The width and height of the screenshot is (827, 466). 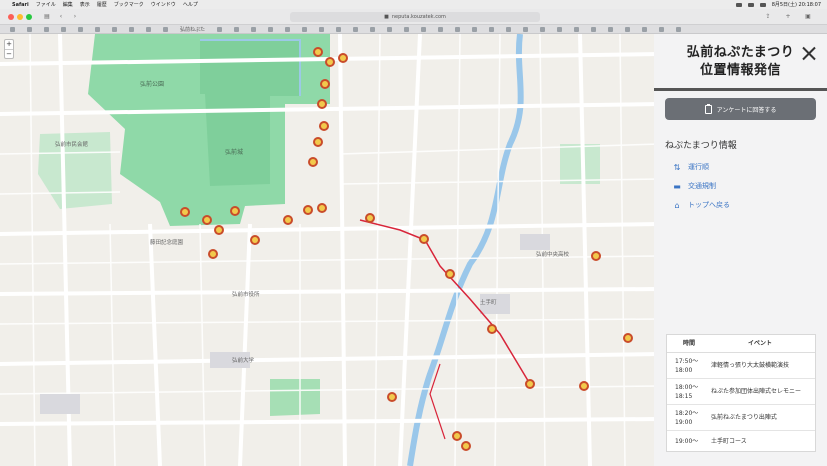 What do you see at coordinates (553, 254) in the screenshot?
I see `map-label: 弘前中央高校` at bounding box center [553, 254].